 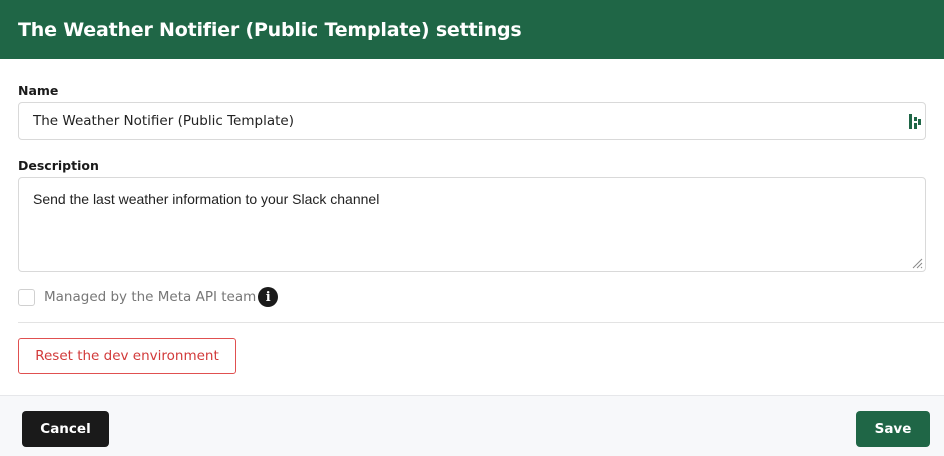 What do you see at coordinates (917, 263) in the screenshot?
I see `resize-handle-icon` at bounding box center [917, 263].